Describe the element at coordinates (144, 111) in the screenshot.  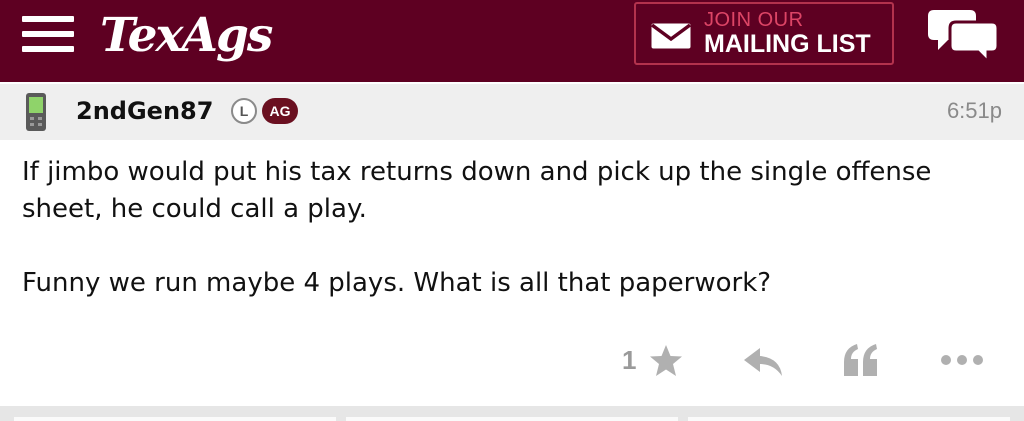
I see `post-username: 2ndGen87` at that location.